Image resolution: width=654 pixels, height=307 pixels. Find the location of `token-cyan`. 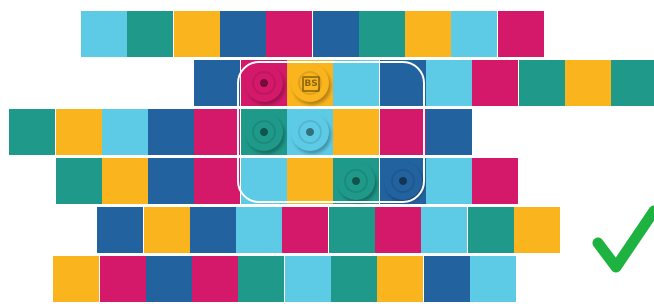

token-cyan is located at coordinates (310, 132).